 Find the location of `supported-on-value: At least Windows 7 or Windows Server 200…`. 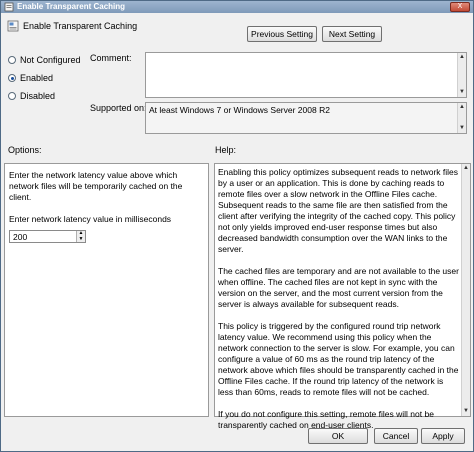

supported-on-value: At least Windows 7 or Windows Server 200… is located at coordinates (239, 110).